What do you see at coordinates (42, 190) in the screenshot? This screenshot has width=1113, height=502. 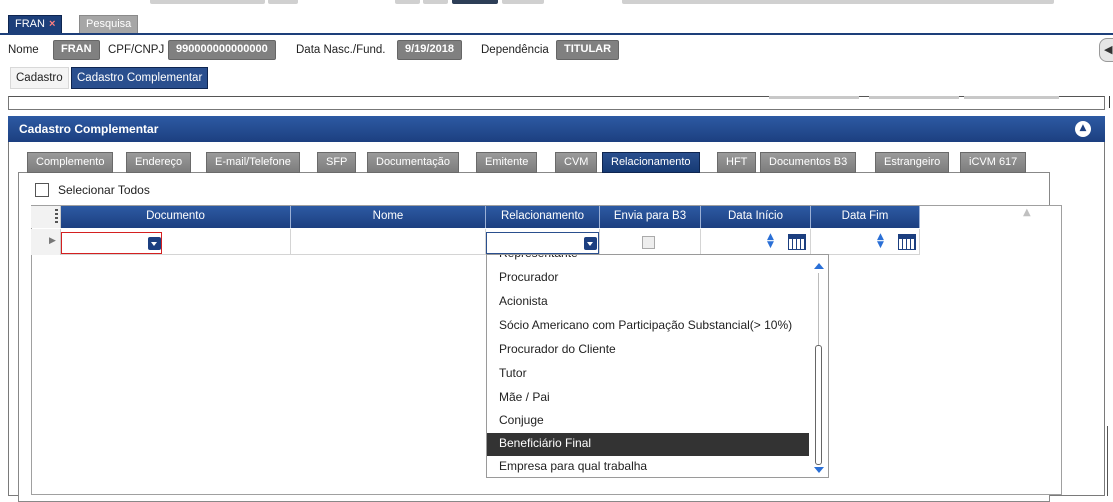 I see `select-all-checkbox` at bounding box center [42, 190].